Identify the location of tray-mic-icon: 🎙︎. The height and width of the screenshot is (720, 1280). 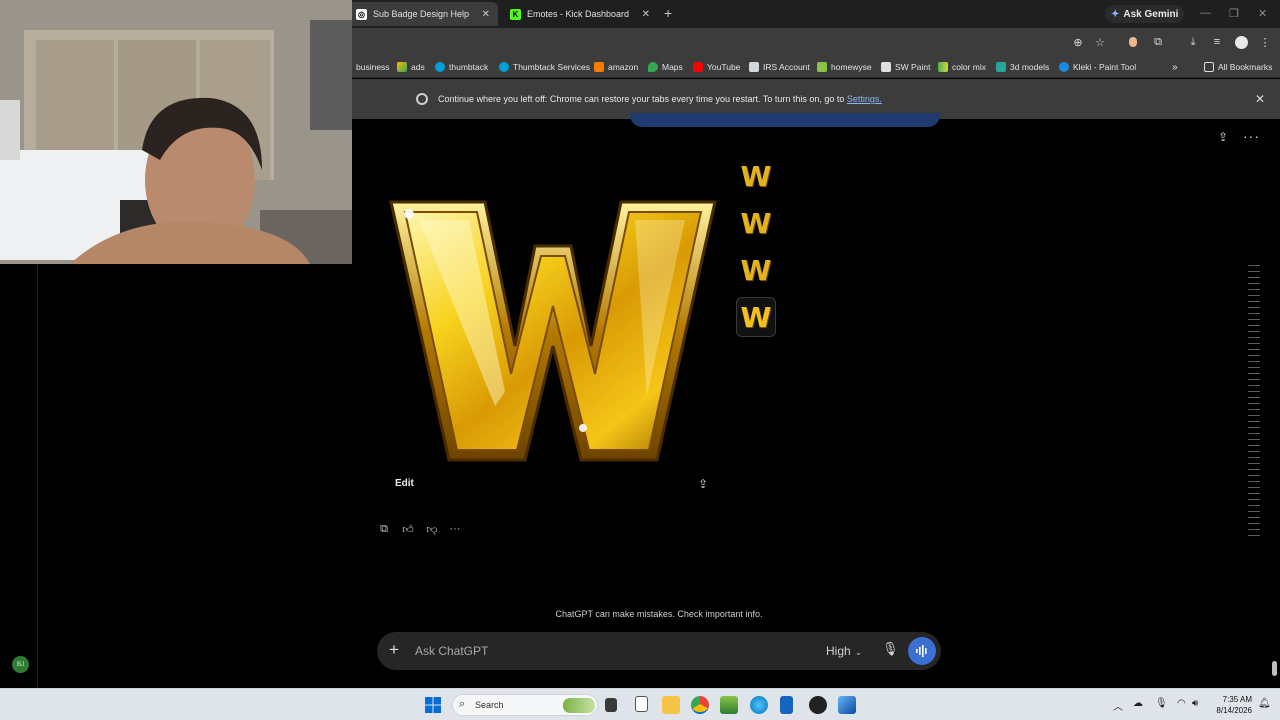
(1161, 703).